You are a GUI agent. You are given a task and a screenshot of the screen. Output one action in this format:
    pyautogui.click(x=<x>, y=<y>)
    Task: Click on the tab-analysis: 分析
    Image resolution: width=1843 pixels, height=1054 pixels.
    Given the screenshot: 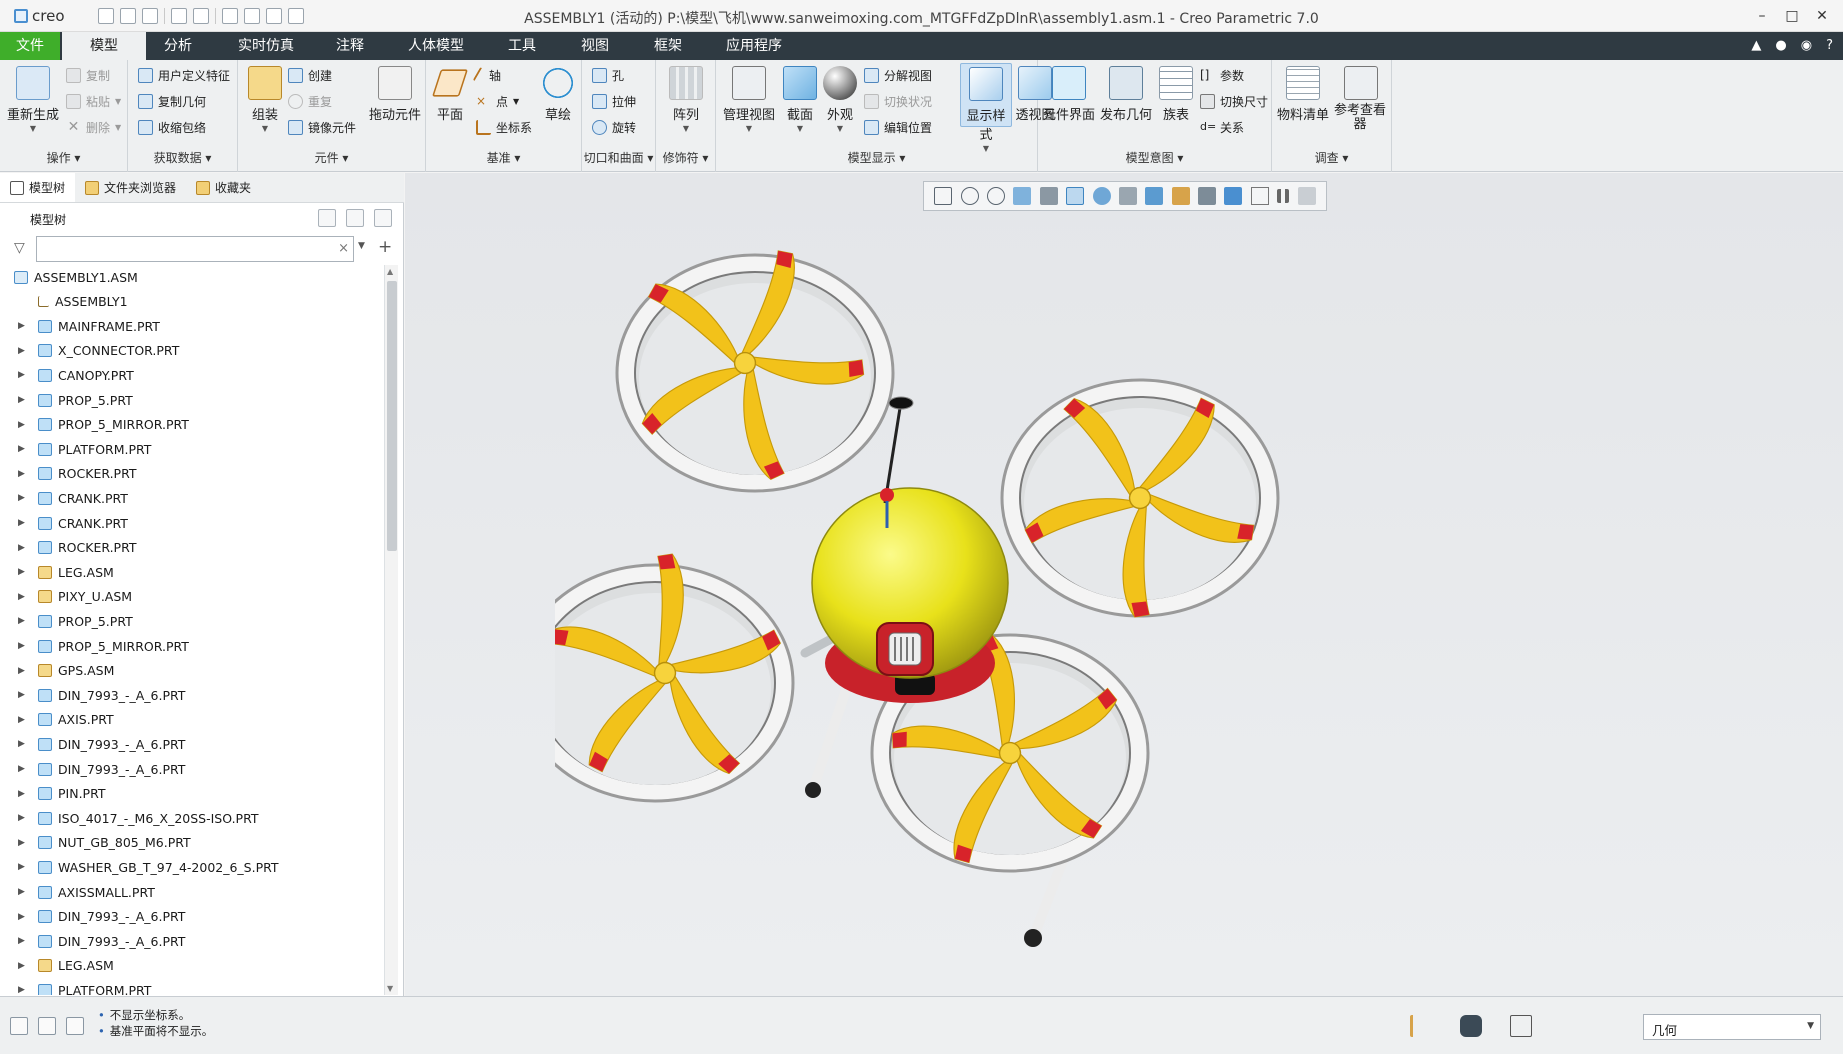 What is the action you would take?
    pyautogui.click(x=178, y=46)
    